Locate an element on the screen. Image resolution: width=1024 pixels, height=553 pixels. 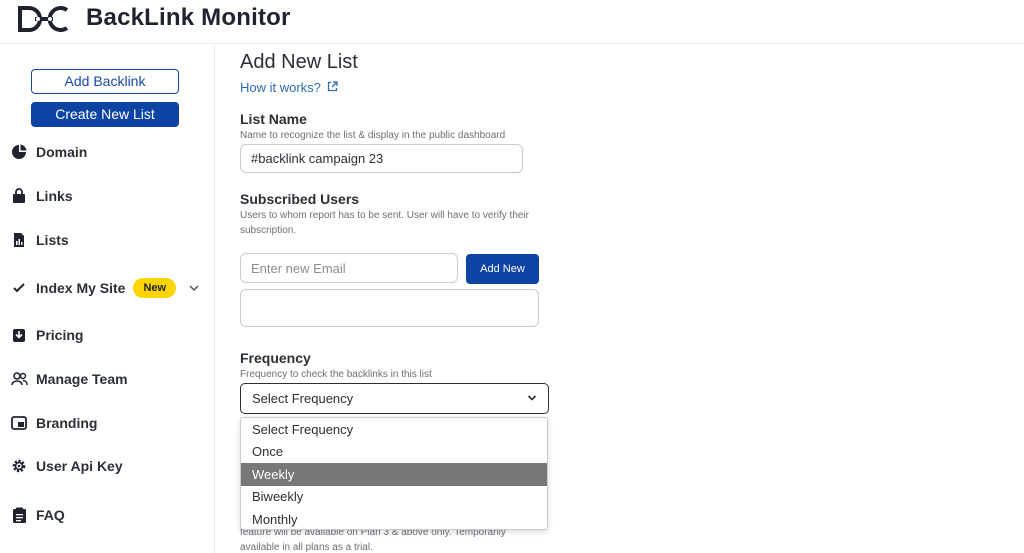
frequency-option: Select Frequency is located at coordinates (394, 429).